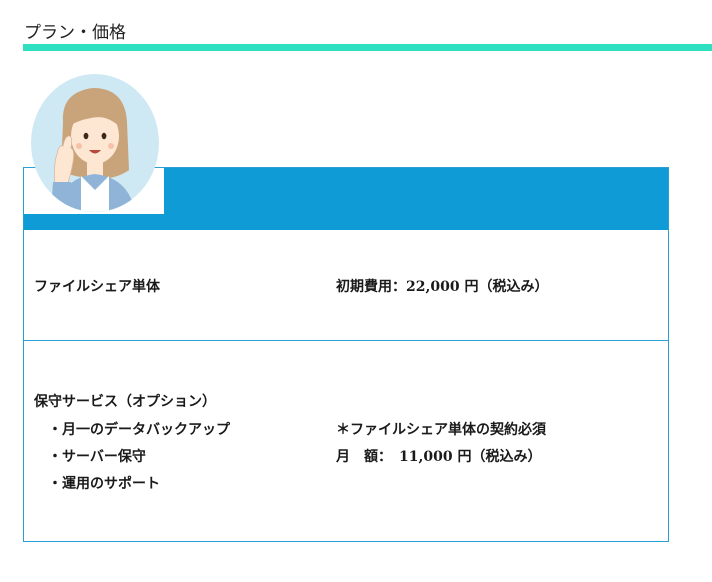  What do you see at coordinates (104, 484) in the screenshot?
I see `feature-item: ・運用のサポート` at bounding box center [104, 484].